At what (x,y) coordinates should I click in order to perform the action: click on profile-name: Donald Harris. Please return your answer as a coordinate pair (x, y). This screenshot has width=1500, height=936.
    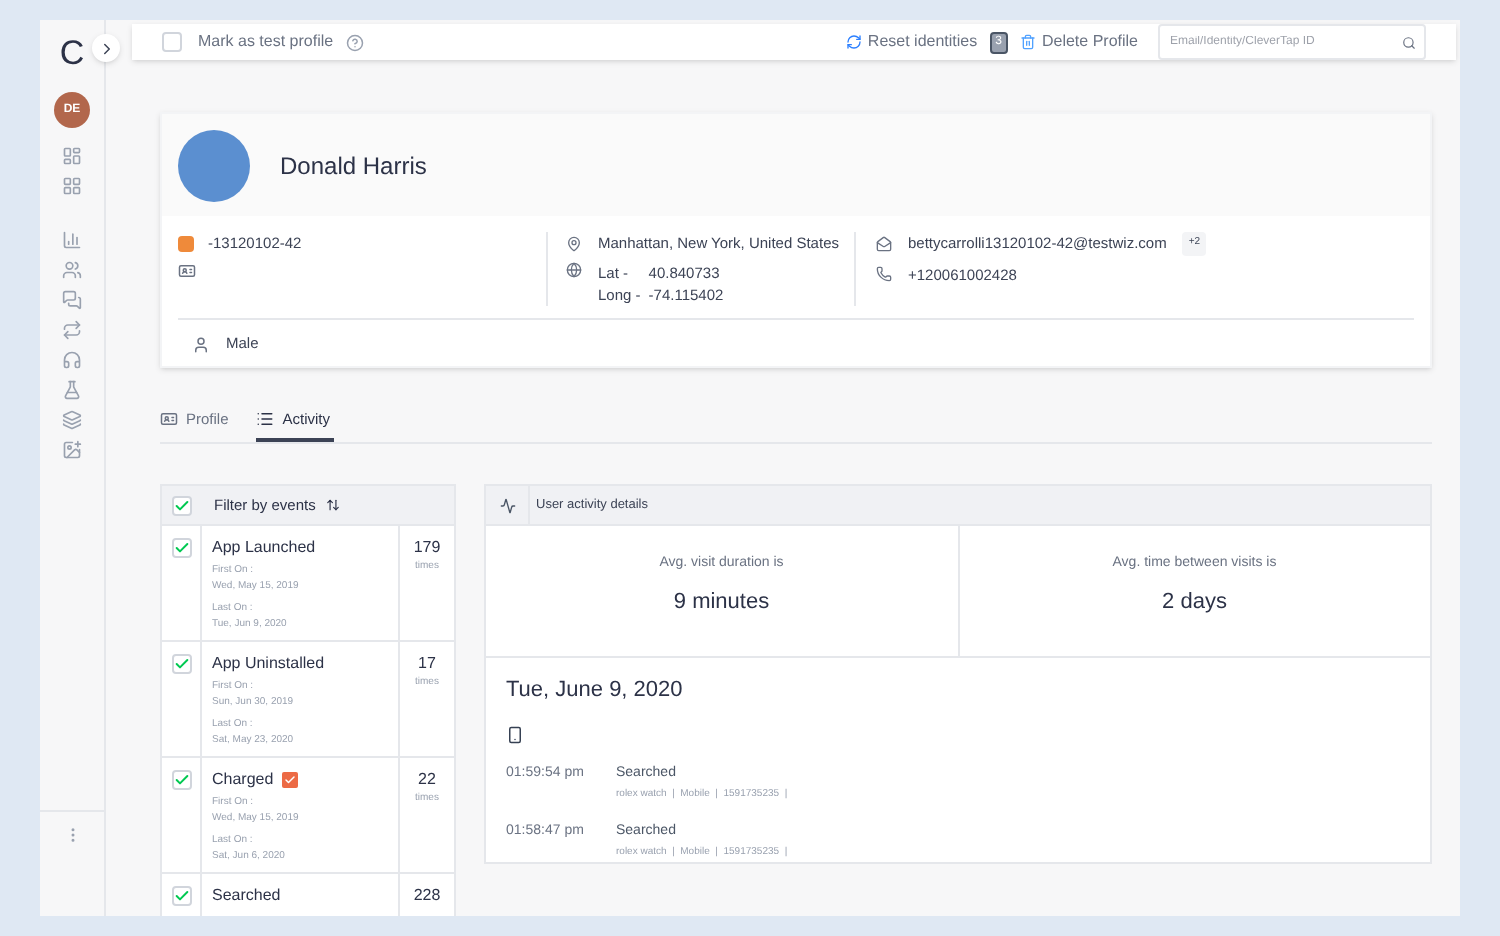
    Looking at the image, I should click on (353, 166).